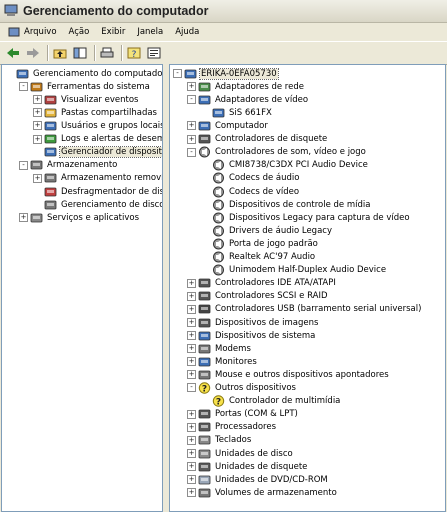 The height and width of the screenshot is (512, 447). Describe the element at coordinates (256, 191) in the screenshot. I see `device-tree-item: Codecs de vídeo` at that location.